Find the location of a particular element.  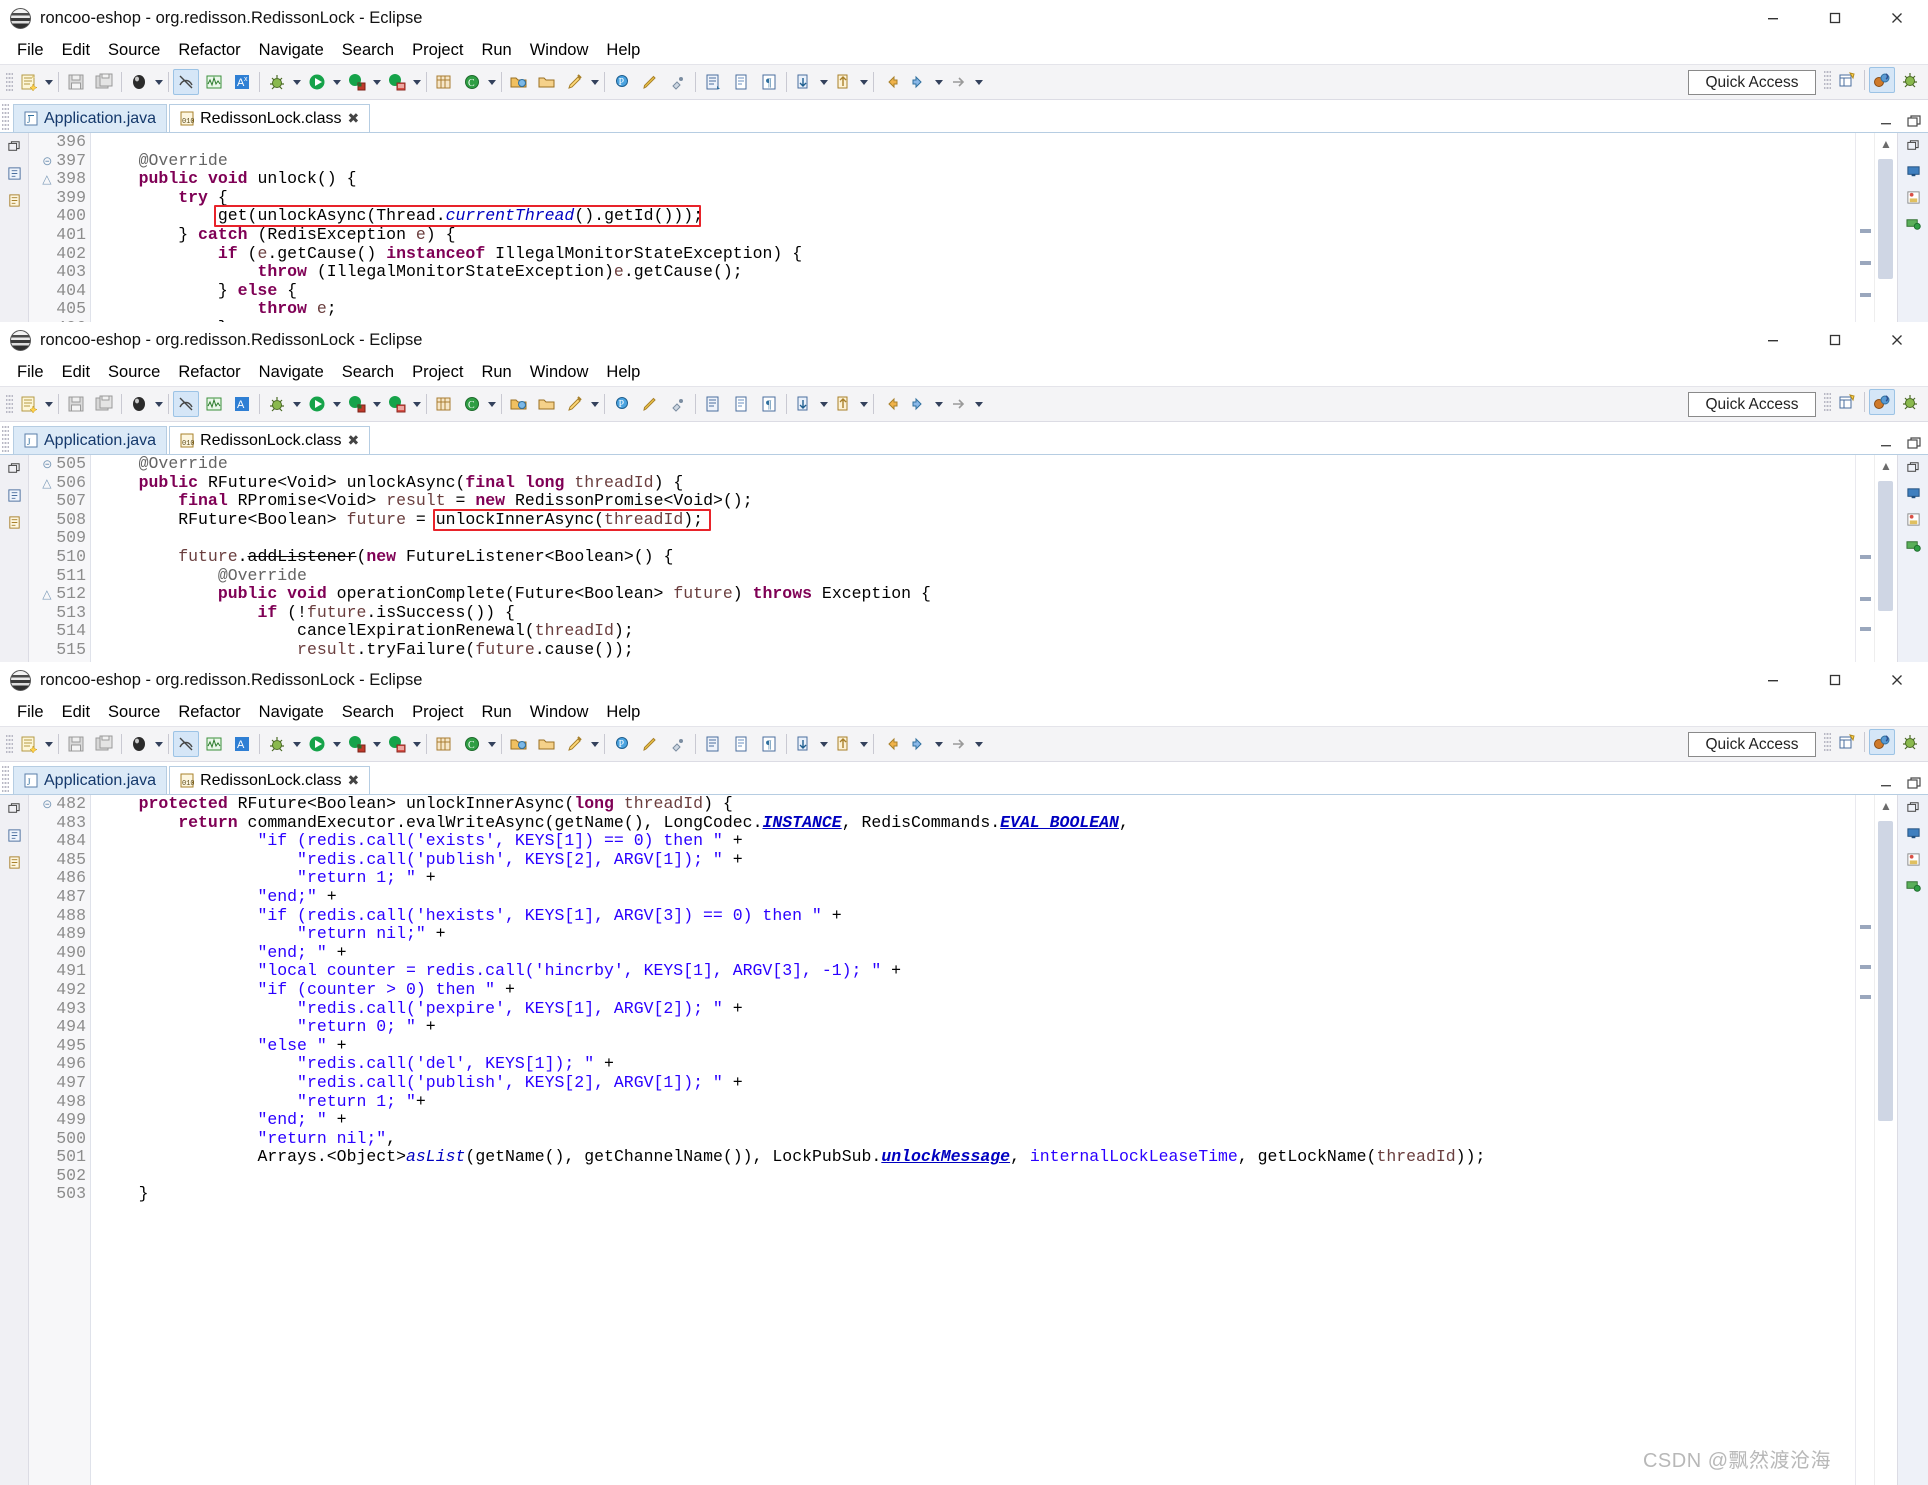

task-list-icon is located at coordinates (14, 522).